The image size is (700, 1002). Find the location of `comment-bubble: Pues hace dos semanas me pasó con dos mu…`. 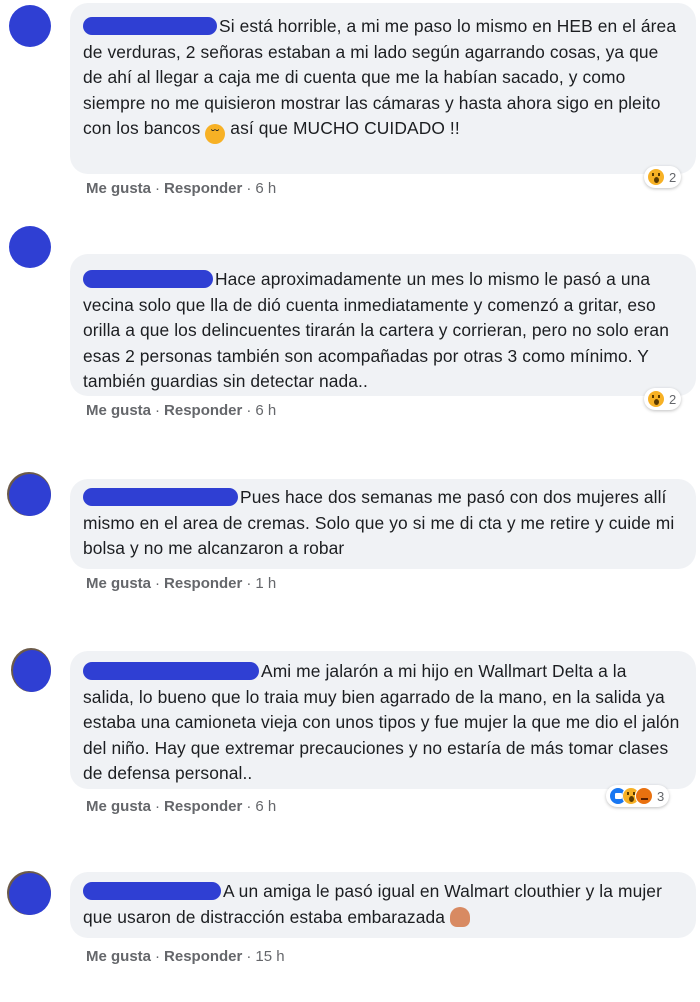

comment-bubble: Pues hace dos semanas me pasó con dos mu… is located at coordinates (383, 524).